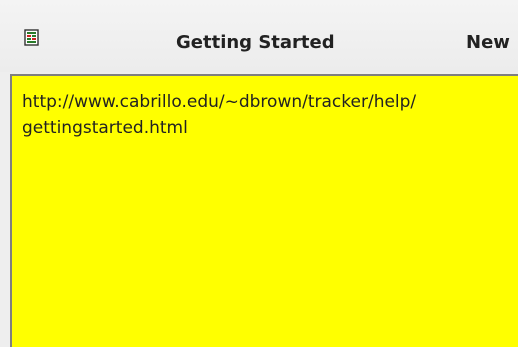  Describe the element at coordinates (255, 42) in the screenshot. I see `page-title: Getting Started` at that location.